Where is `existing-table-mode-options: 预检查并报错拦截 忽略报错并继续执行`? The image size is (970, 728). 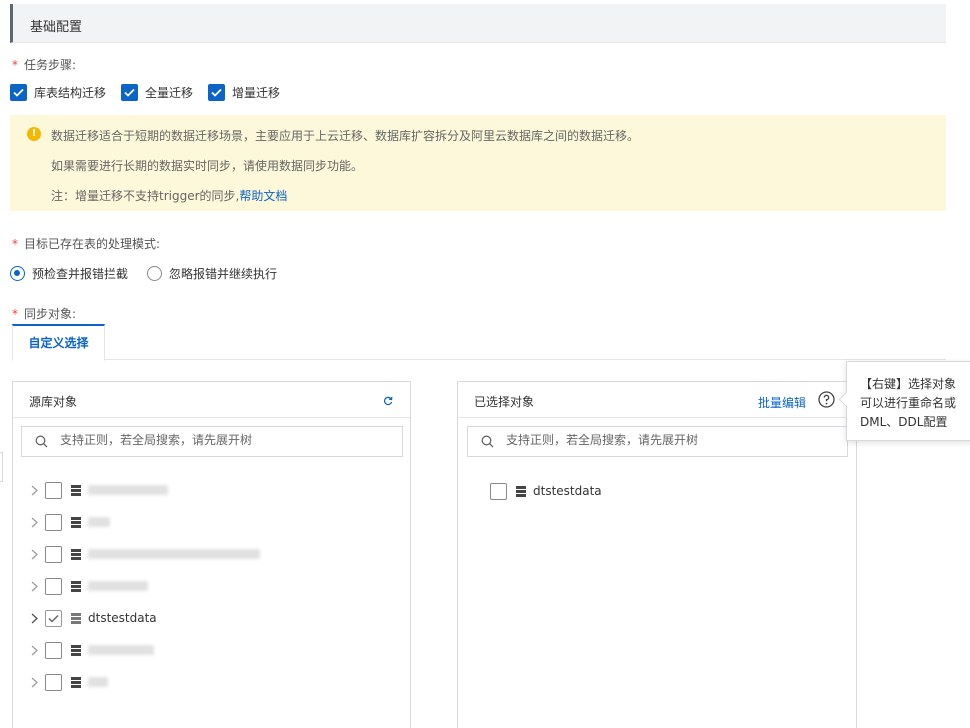 existing-table-mode-options: 预检查并报错拦截 忽略报错并继续执行 is located at coordinates (153, 273).